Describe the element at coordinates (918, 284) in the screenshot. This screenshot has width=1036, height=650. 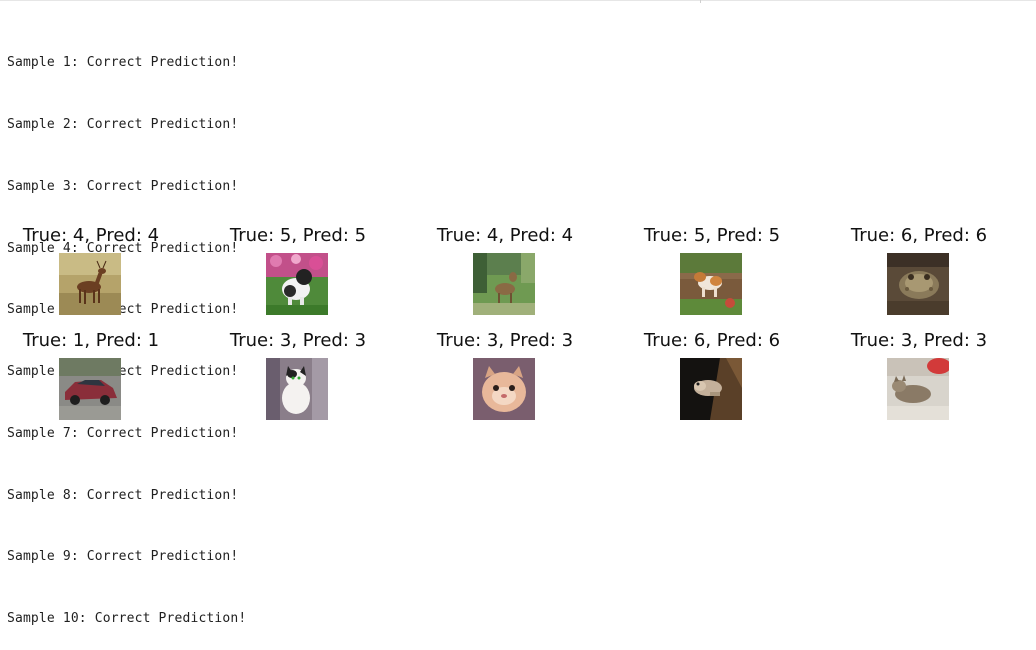
I see `frog-photo-icon` at that location.